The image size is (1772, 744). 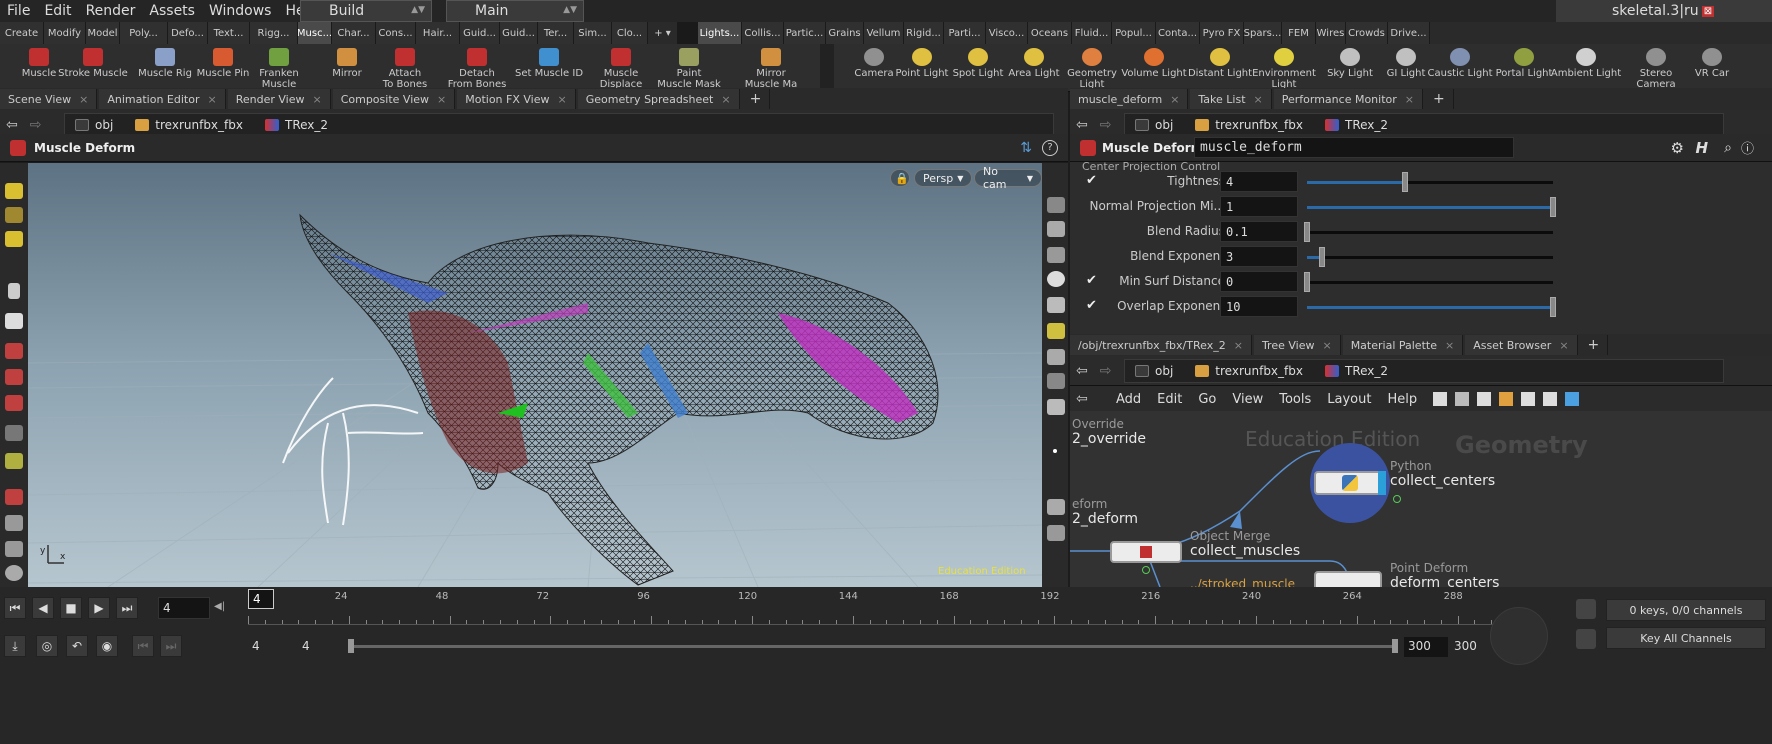 What do you see at coordinates (1259, 181) in the screenshot?
I see `parameter-value-field: 4` at bounding box center [1259, 181].